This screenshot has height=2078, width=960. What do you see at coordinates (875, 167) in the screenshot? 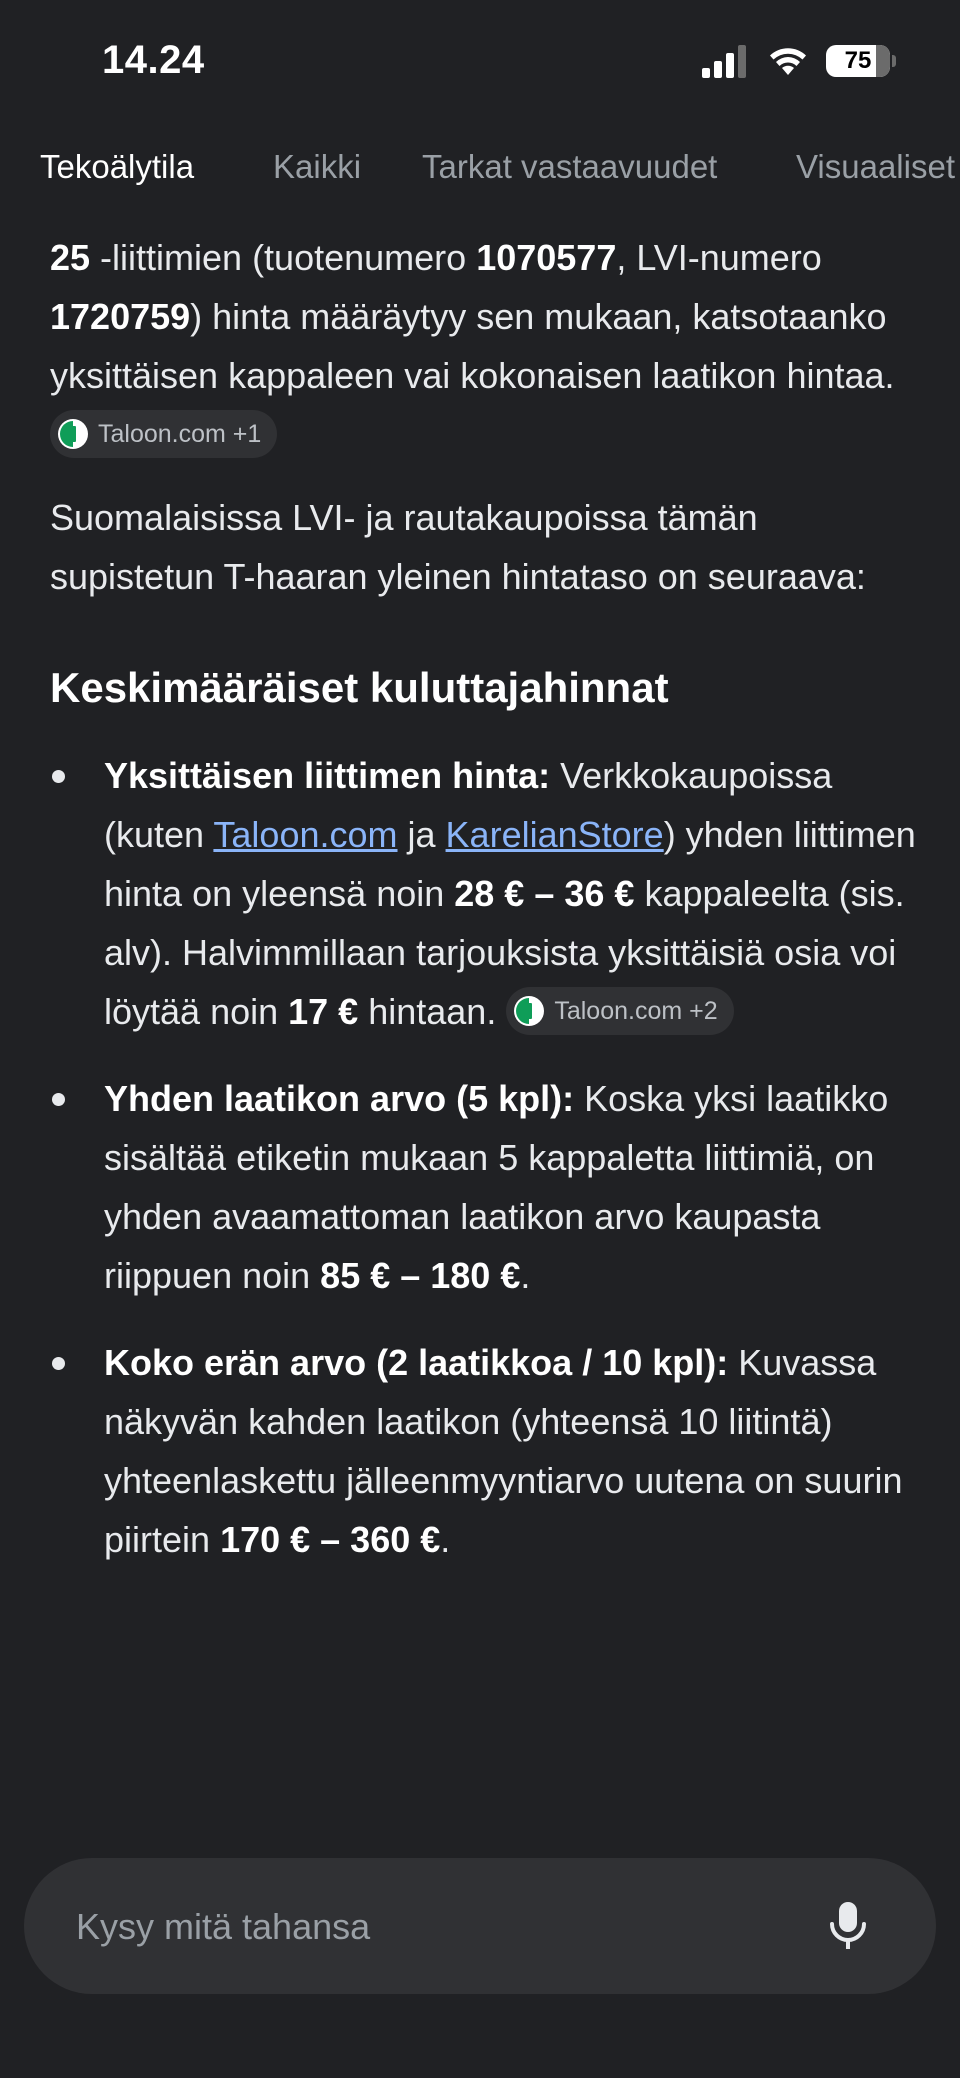
I see `tab-visual: Visuaaliset` at bounding box center [875, 167].